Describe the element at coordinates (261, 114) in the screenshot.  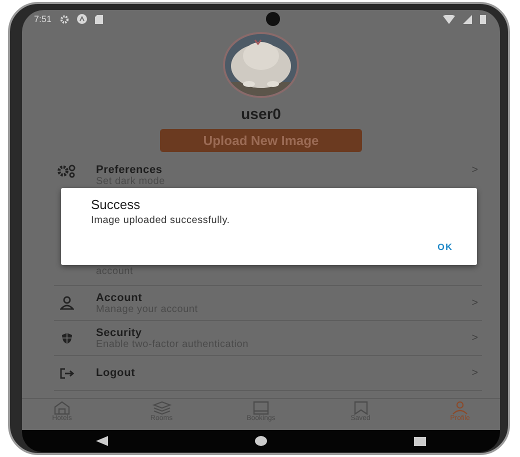
I see `username: user0` at that location.